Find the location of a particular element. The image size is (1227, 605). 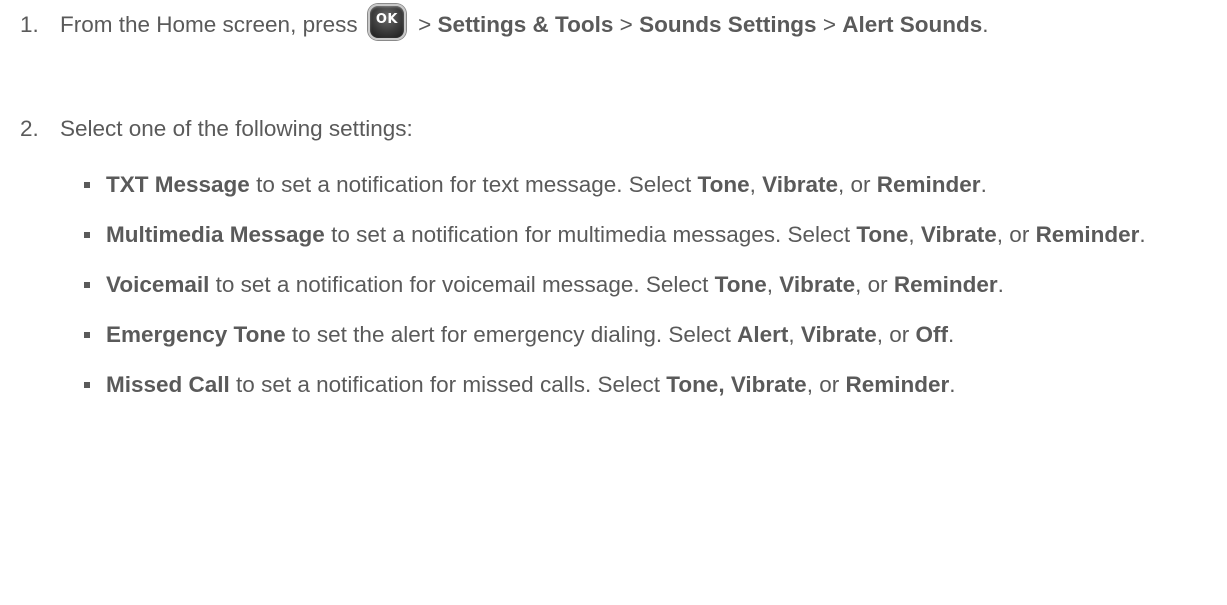

step-1-suffix: . is located at coordinates (985, 24).